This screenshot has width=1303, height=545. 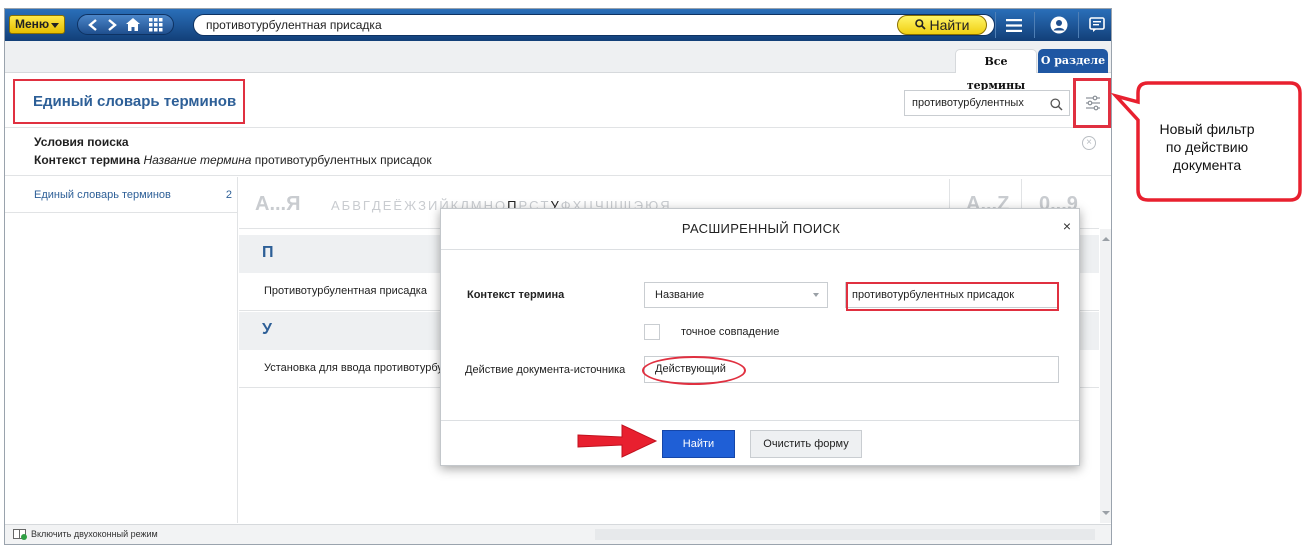 I want to click on dictionary-search-input: противотурбулентных, so click(x=987, y=103).